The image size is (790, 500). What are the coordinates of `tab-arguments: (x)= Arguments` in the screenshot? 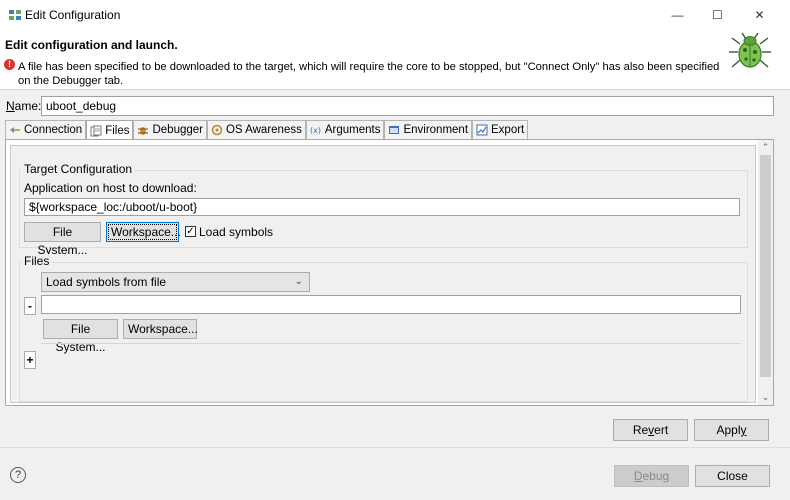 It's located at (345, 129).